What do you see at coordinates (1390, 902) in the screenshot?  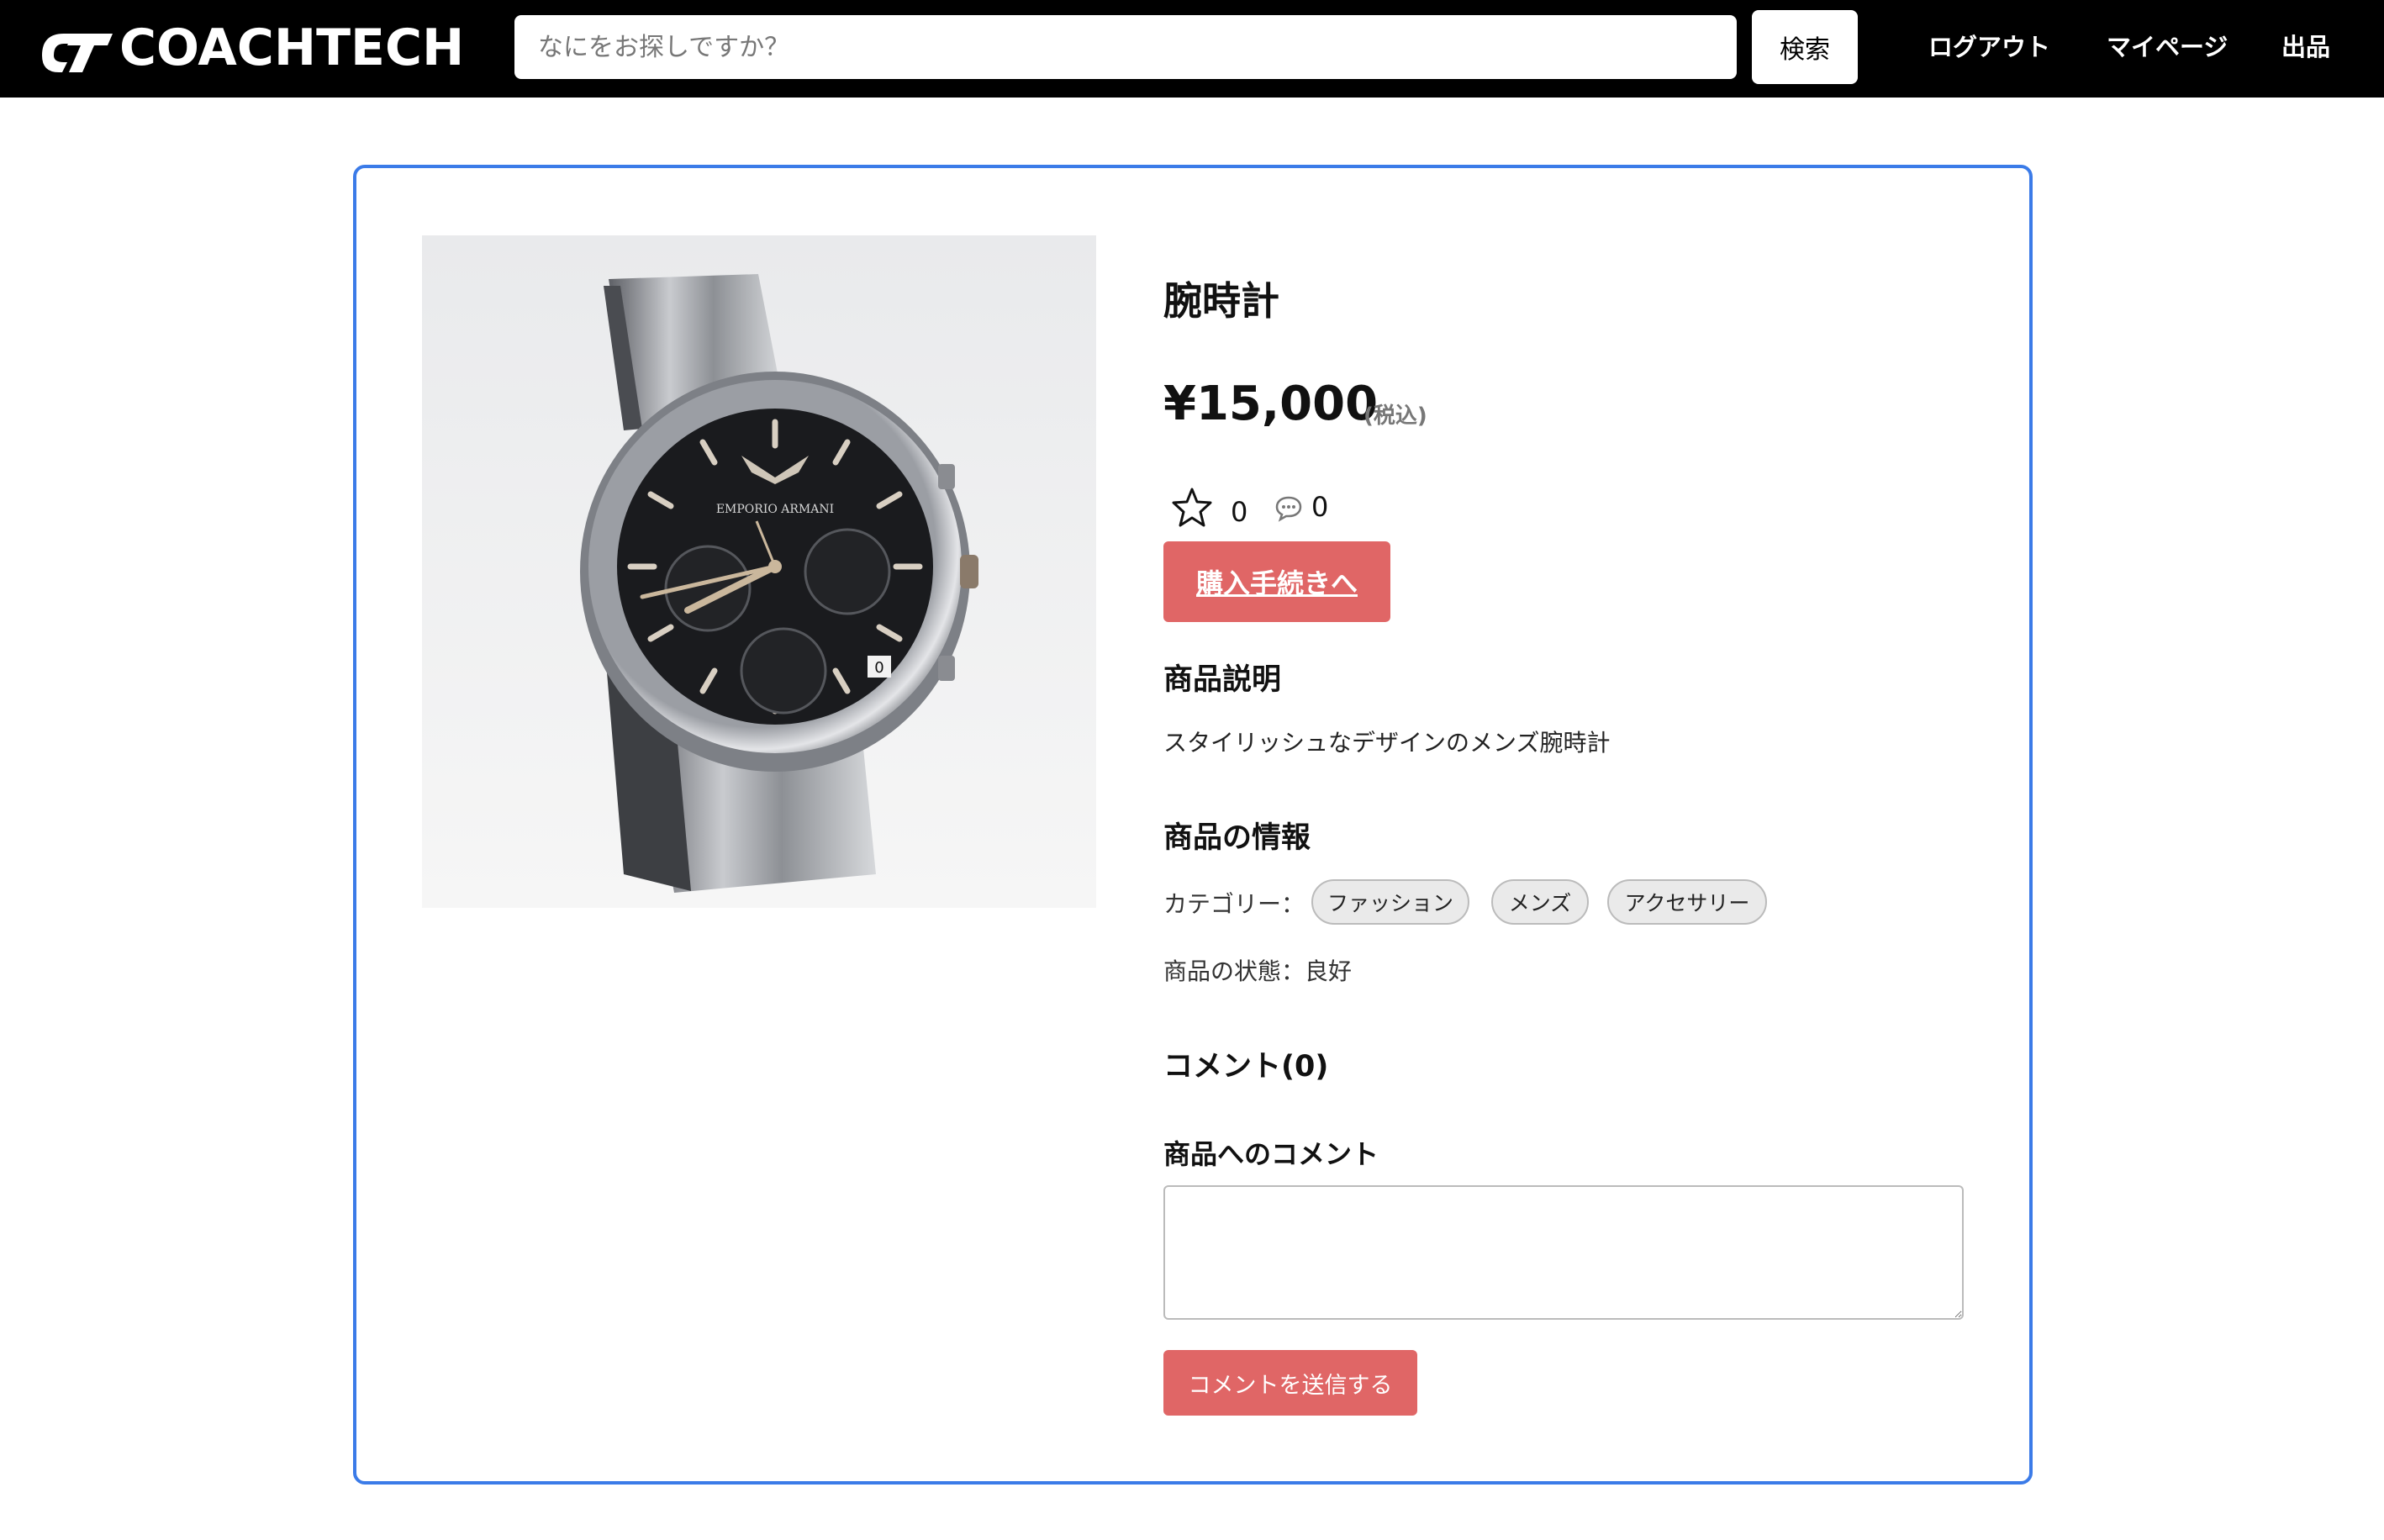 I see `category-chip: ファッション` at bounding box center [1390, 902].